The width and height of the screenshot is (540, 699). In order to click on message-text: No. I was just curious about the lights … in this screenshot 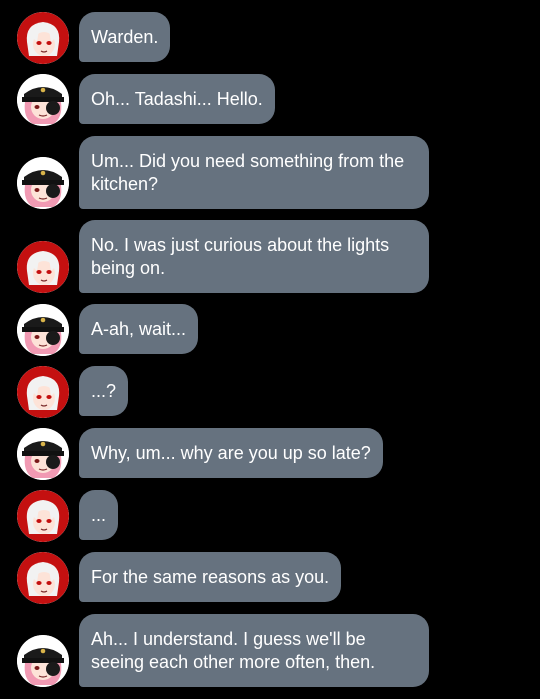, I will do `click(240, 256)`.